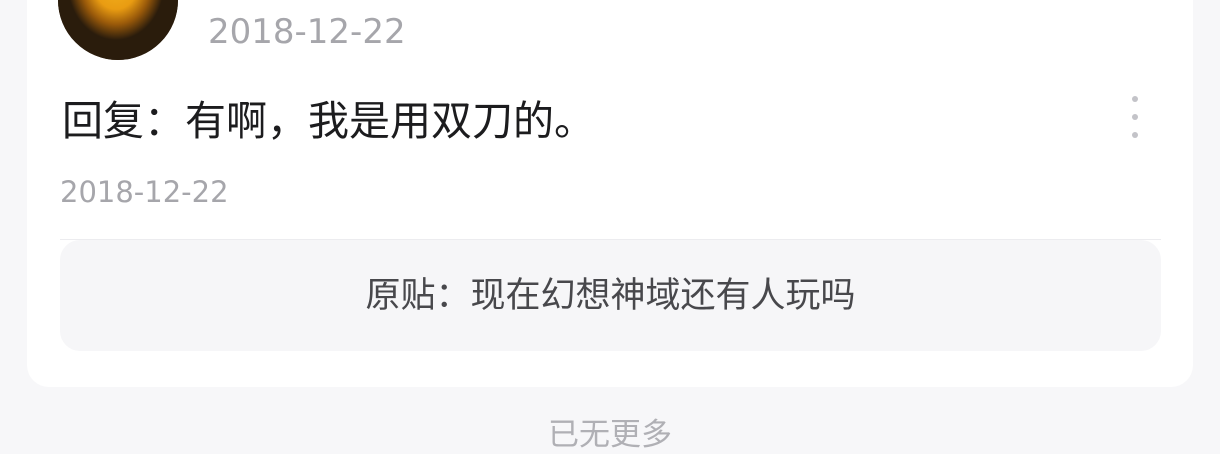 This screenshot has height=454, width=1220. Describe the element at coordinates (328, 121) in the screenshot. I see `reply-content: 回复：有啊，我是用双刀的。` at that location.